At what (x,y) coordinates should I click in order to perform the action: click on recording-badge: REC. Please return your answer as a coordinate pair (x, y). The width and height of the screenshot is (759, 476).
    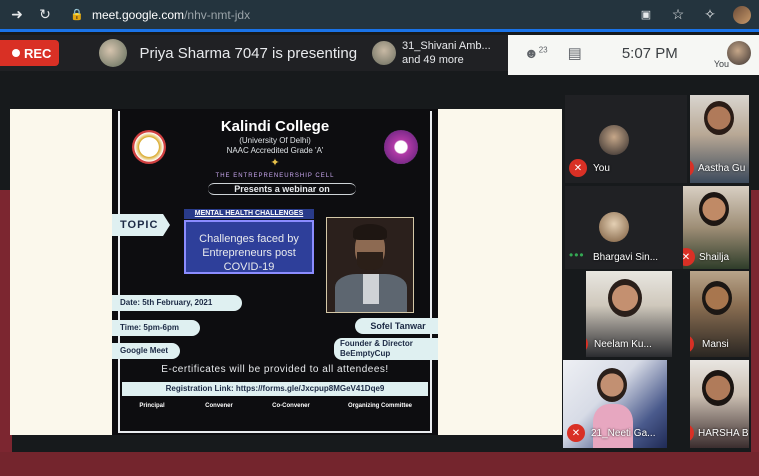
    Looking at the image, I should click on (30, 53).